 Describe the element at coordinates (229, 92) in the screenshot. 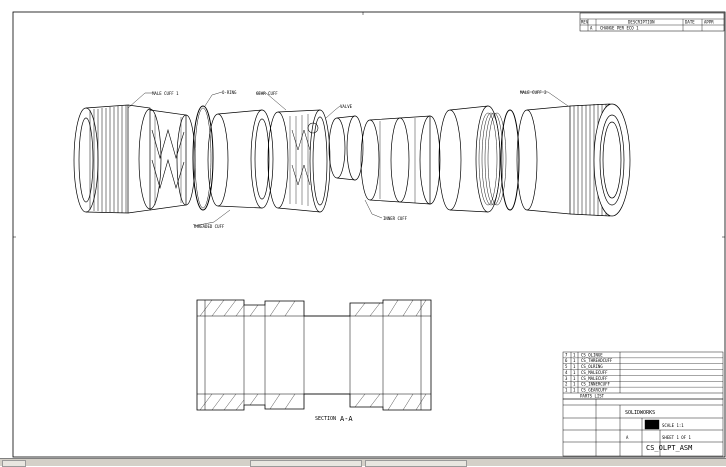

I see `callout-o-ring: O-RING` at that location.